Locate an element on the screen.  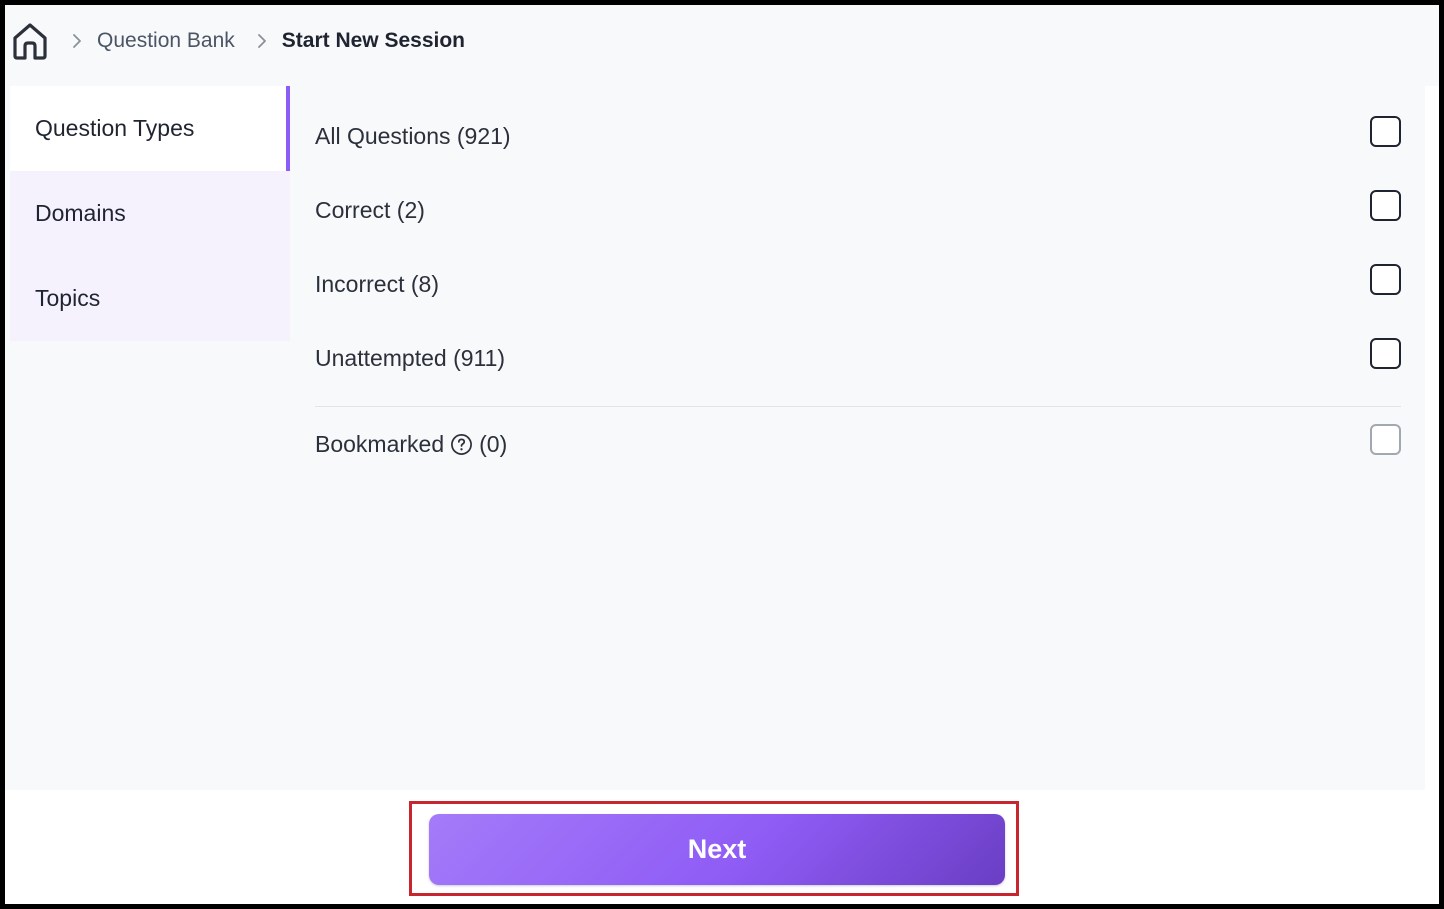
breadcrumb-current-page: Start New Session is located at coordinates (373, 40).